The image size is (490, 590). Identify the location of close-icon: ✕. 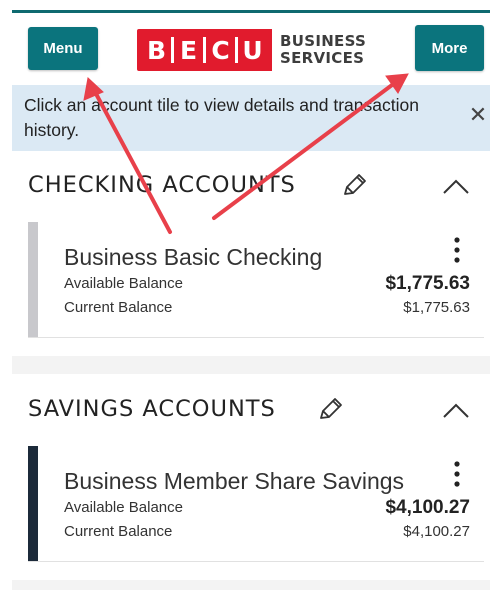
(478, 114).